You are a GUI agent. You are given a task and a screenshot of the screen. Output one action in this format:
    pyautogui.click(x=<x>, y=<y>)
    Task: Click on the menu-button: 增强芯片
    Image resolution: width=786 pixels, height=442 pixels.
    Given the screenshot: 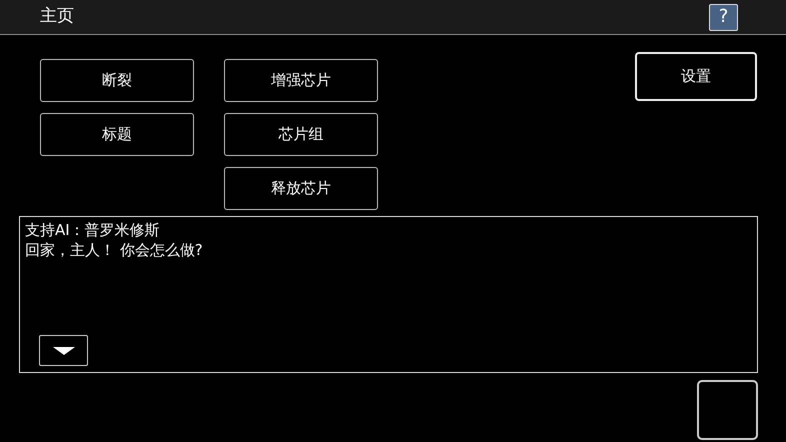 What is the action you would take?
    pyautogui.click(x=301, y=80)
    